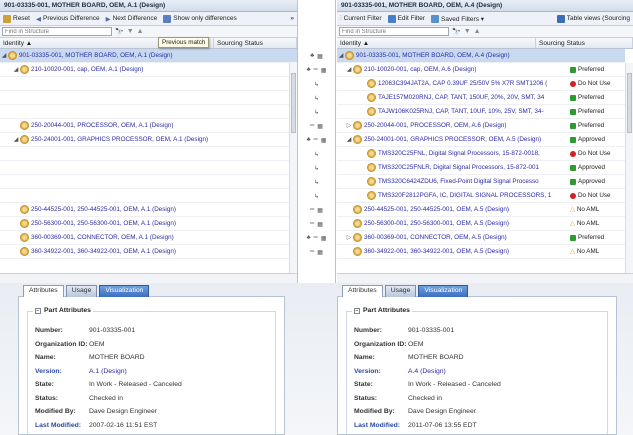  What do you see at coordinates (132, 19) in the screenshot?
I see `next-difference-button: ▶ Next Difference` at bounding box center [132, 19].